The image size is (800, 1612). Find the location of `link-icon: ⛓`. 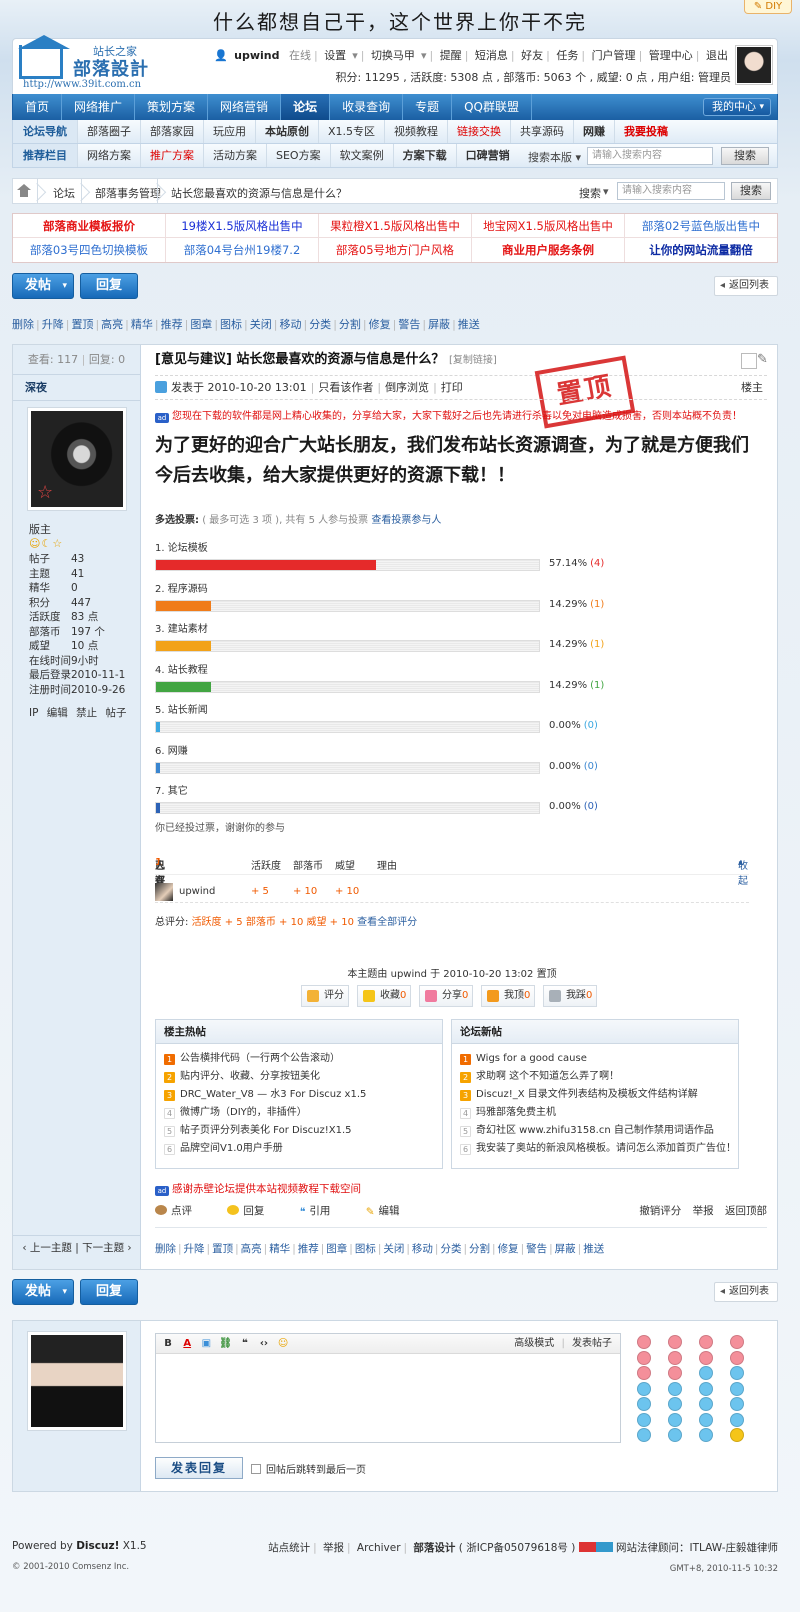

link-icon: ⛓ is located at coordinates (226, 1344).